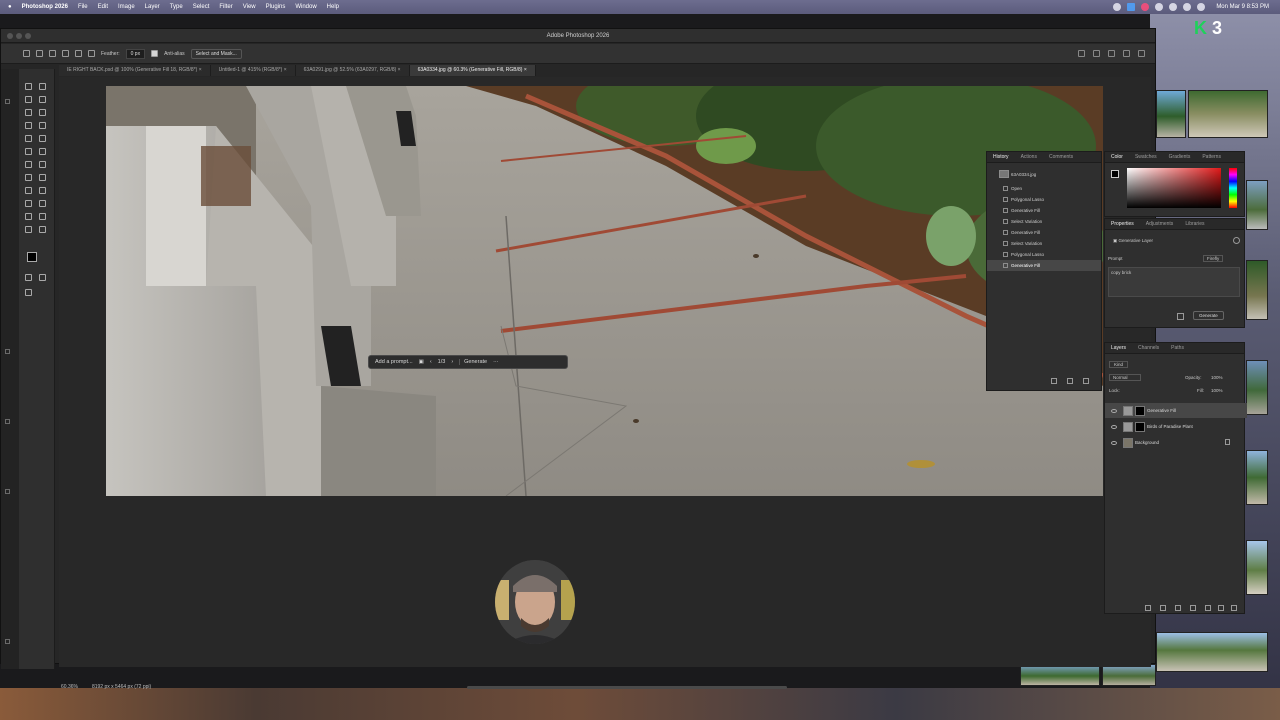 The width and height of the screenshot is (1280, 720). Describe the element at coordinates (1217, 390) in the screenshot. I see `fill-input: 100%` at that location.